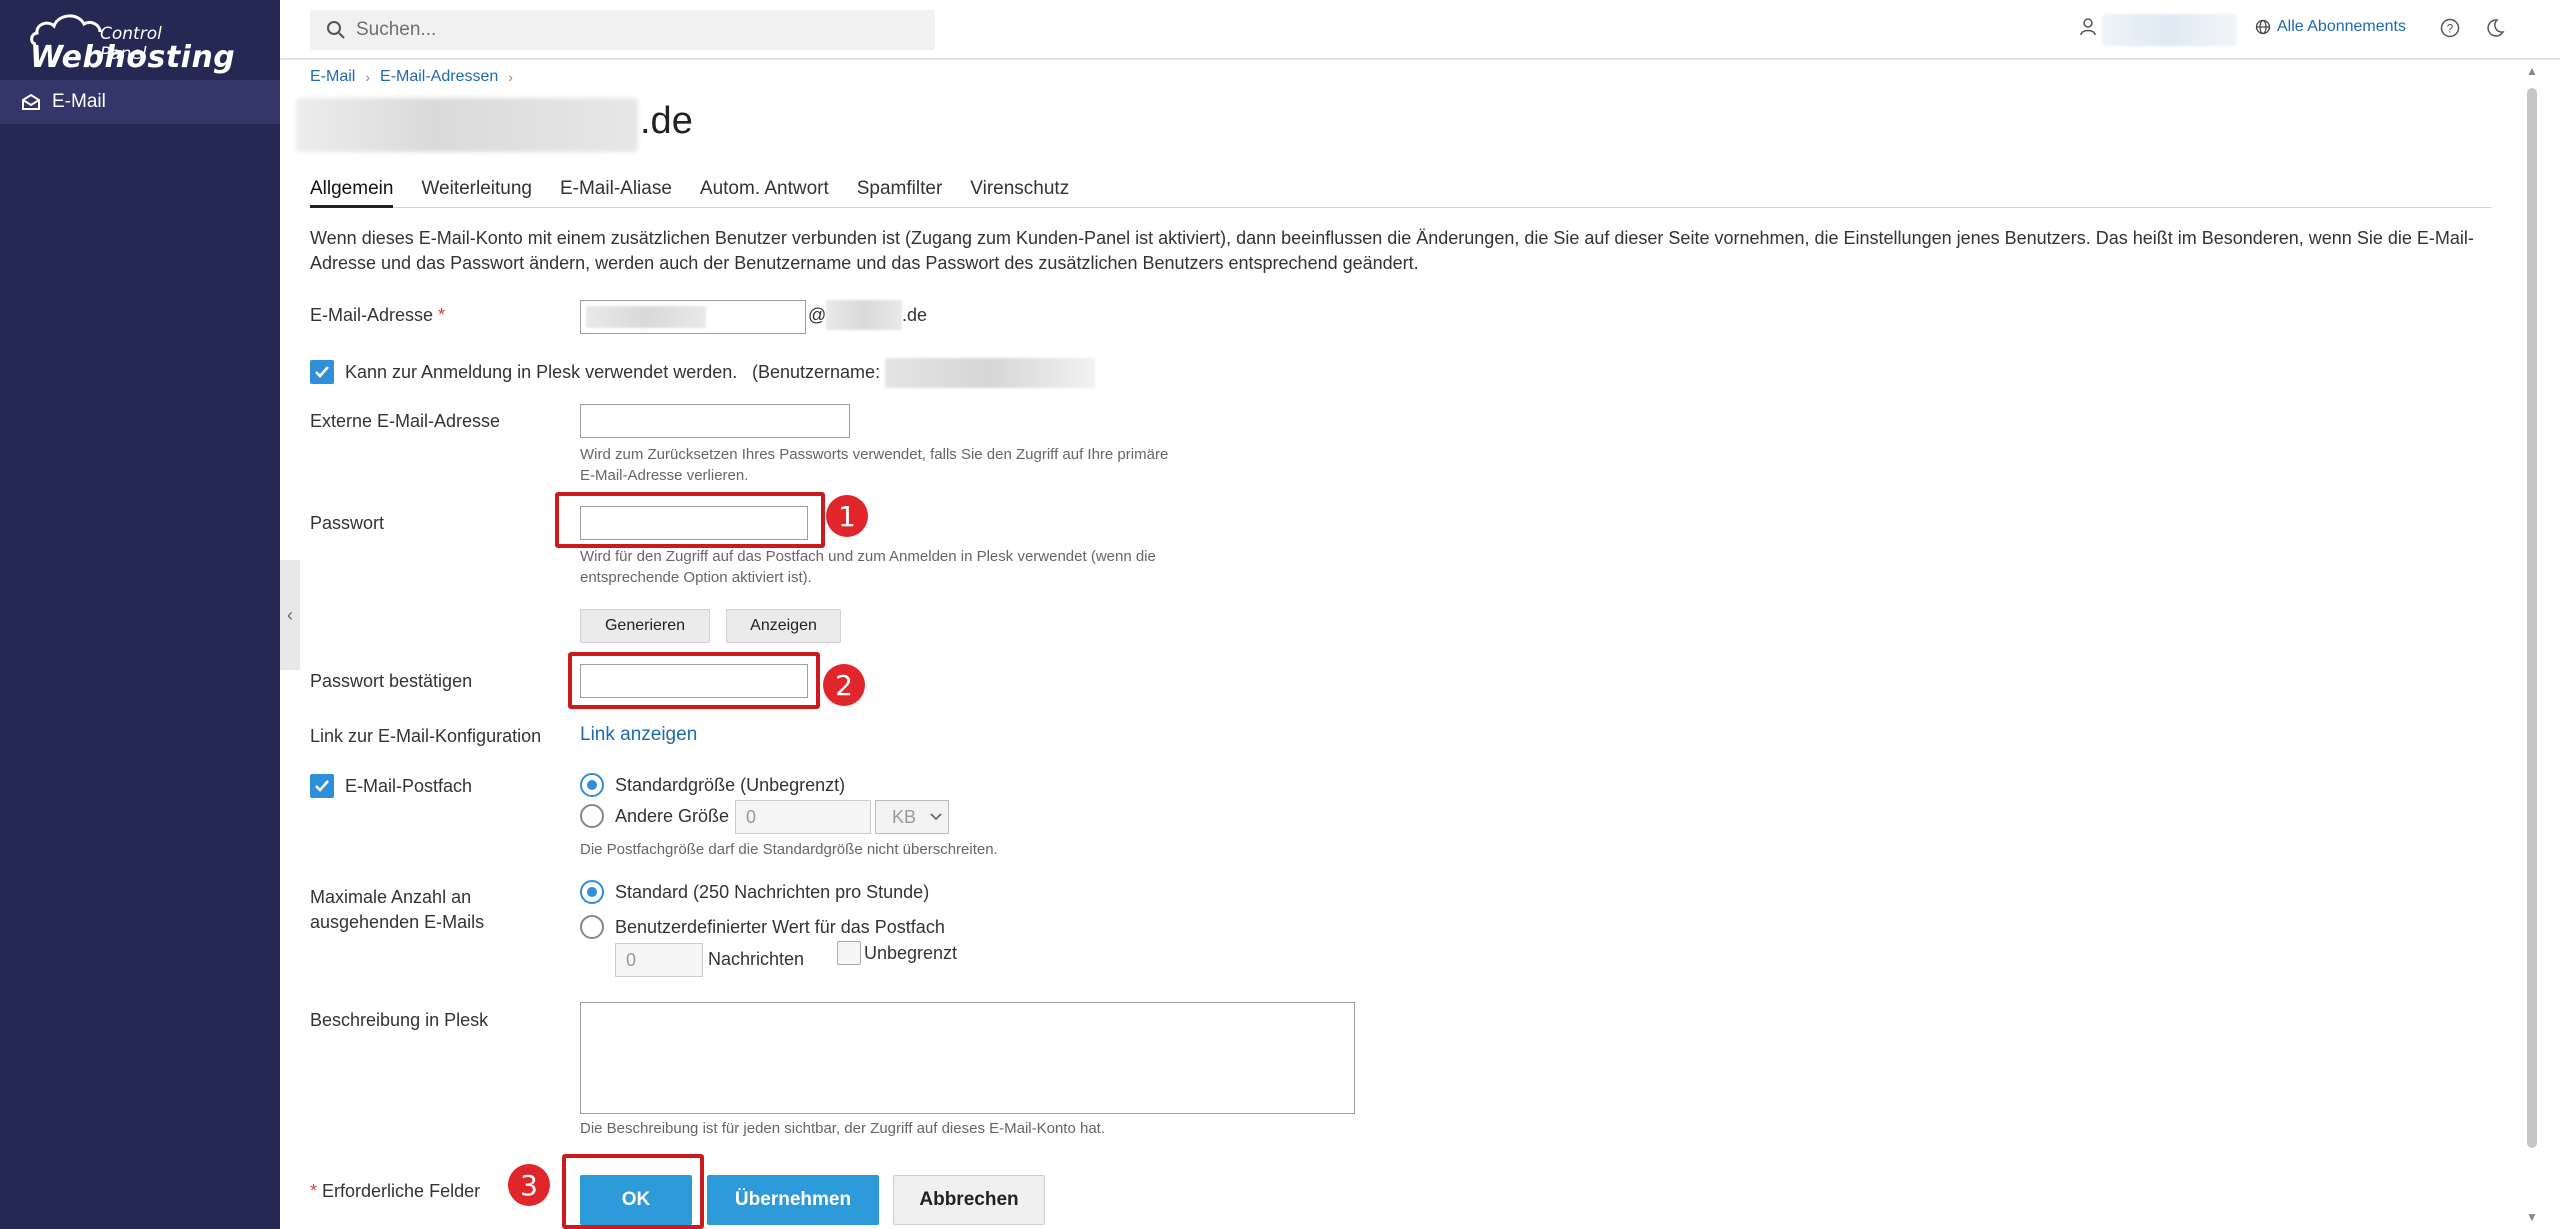 This screenshot has width=2560, height=1229. What do you see at coordinates (426, 736) in the screenshot?
I see `config-link-label: Link zur E-Mail-Konfiguration` at bounding box center [426, 736].